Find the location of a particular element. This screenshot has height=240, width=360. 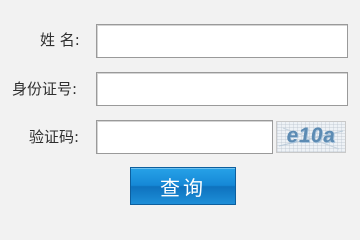

name-label: 姓 名: is located at coordinates (60, 40).